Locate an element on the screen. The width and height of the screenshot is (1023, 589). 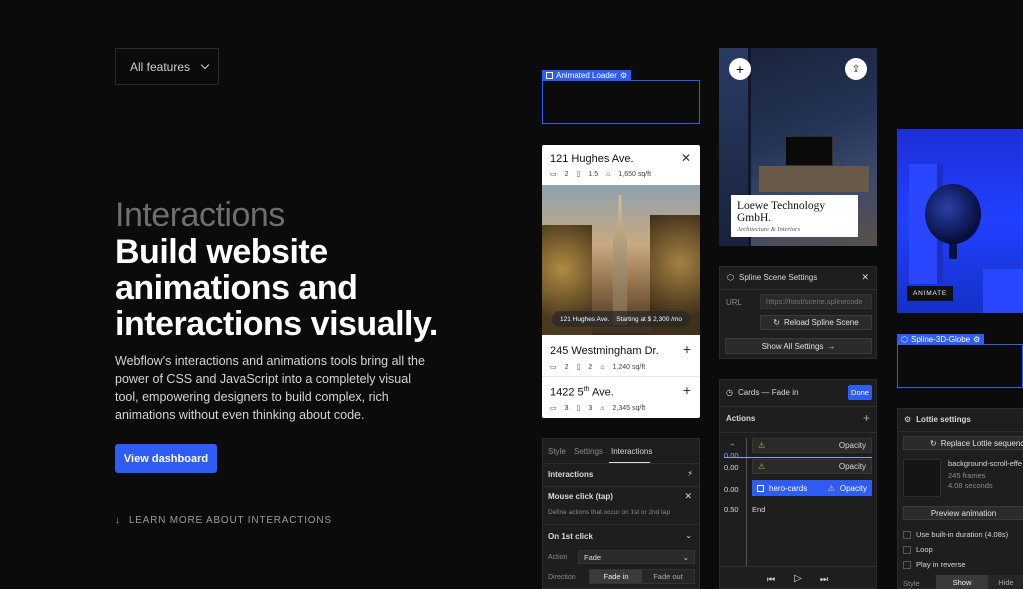
listing-photo: 121 Hughes Ave. Starting at $ 2,300 /mo is located at coordinates (621, 260).